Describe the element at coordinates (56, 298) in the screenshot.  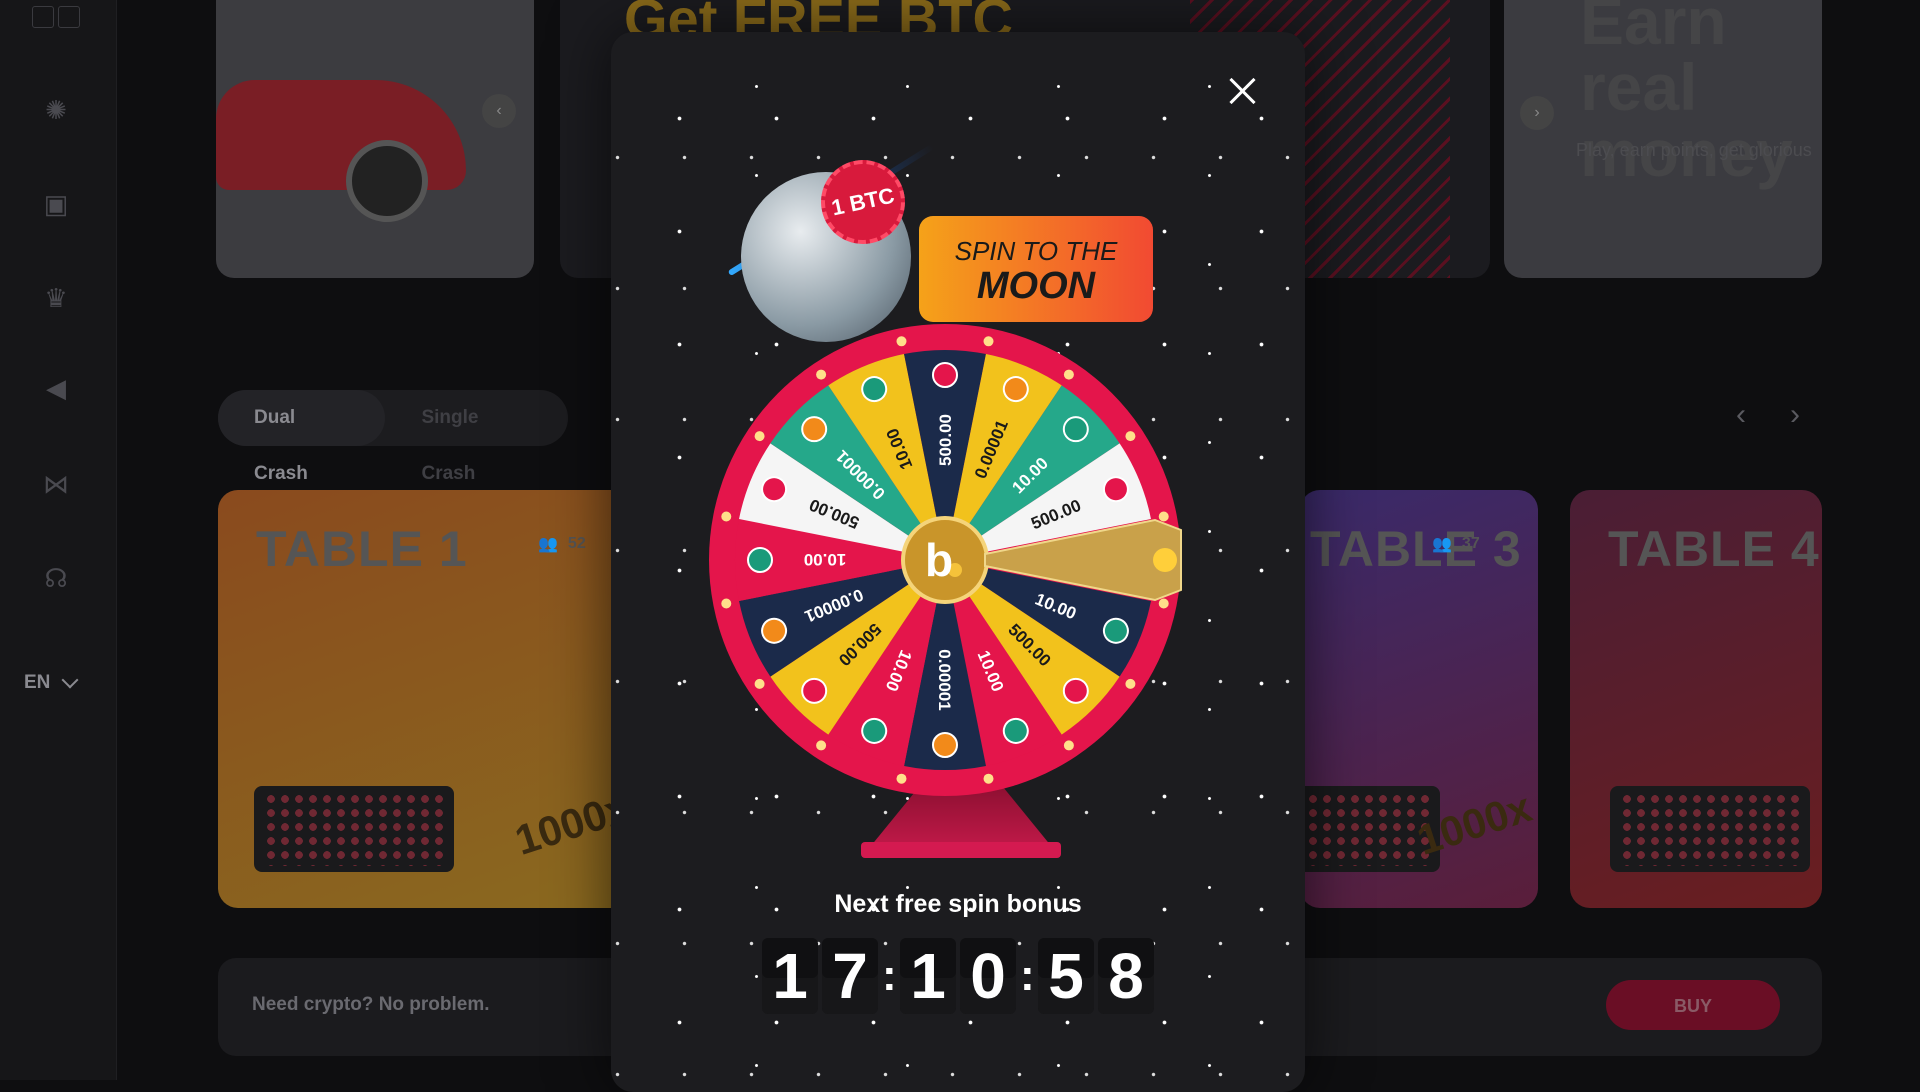
I see `crown-icon: ♛` at that location.